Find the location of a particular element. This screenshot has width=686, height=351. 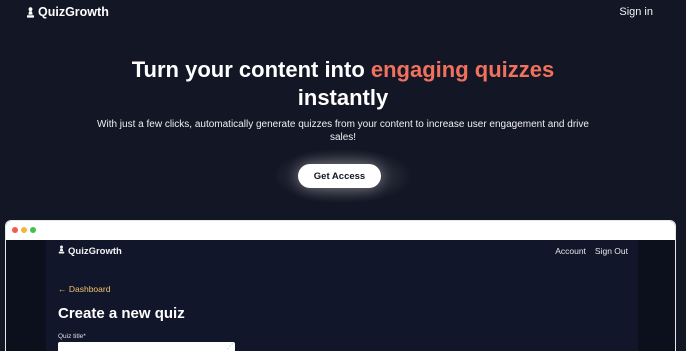

resize-handle-icon: ⋰ is located at coordinates (230, 347).